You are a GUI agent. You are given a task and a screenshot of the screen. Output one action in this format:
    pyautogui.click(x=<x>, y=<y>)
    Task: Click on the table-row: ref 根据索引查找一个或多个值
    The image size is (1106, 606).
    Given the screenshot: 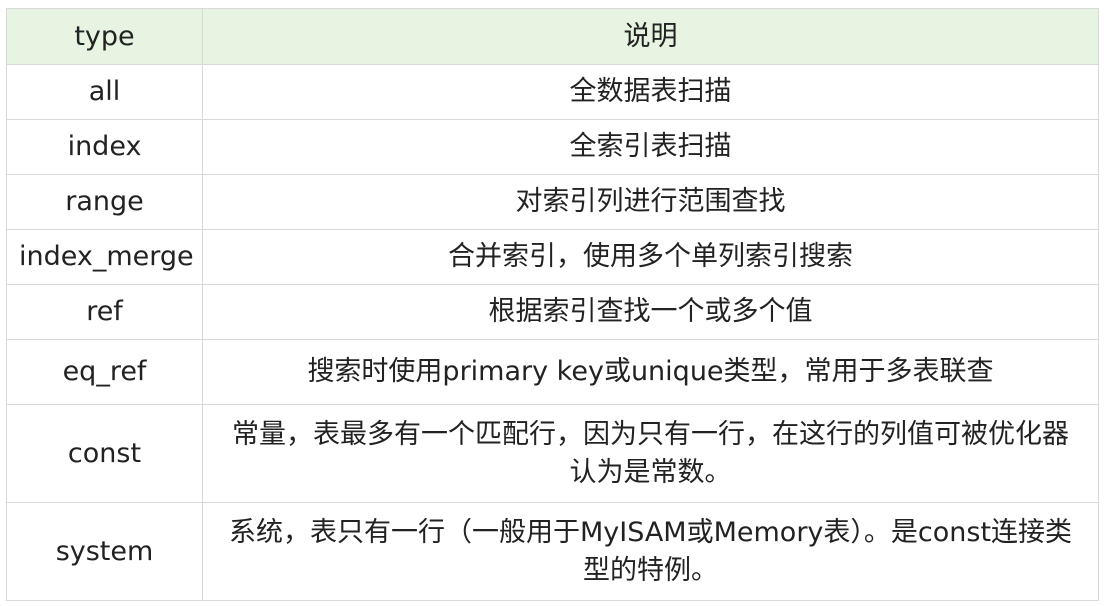 What is the action you would take?
    pyautogui.click(x=552, y=312)
    